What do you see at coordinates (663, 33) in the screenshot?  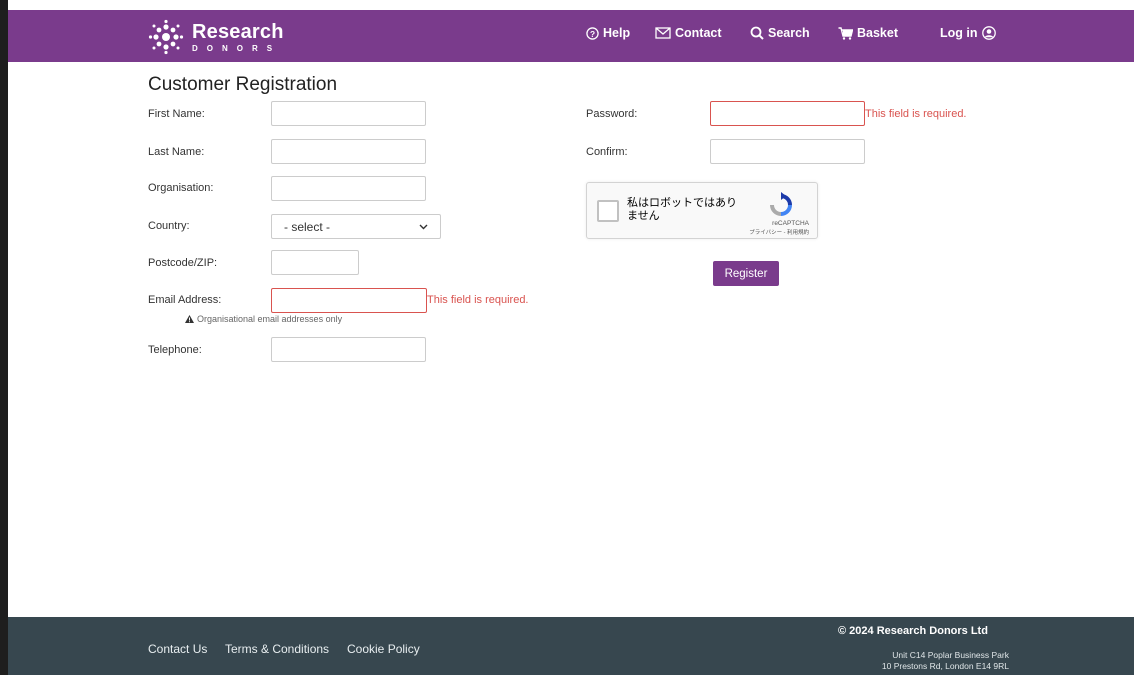 I see `envelope-icon` at bounding box center [663, 33].